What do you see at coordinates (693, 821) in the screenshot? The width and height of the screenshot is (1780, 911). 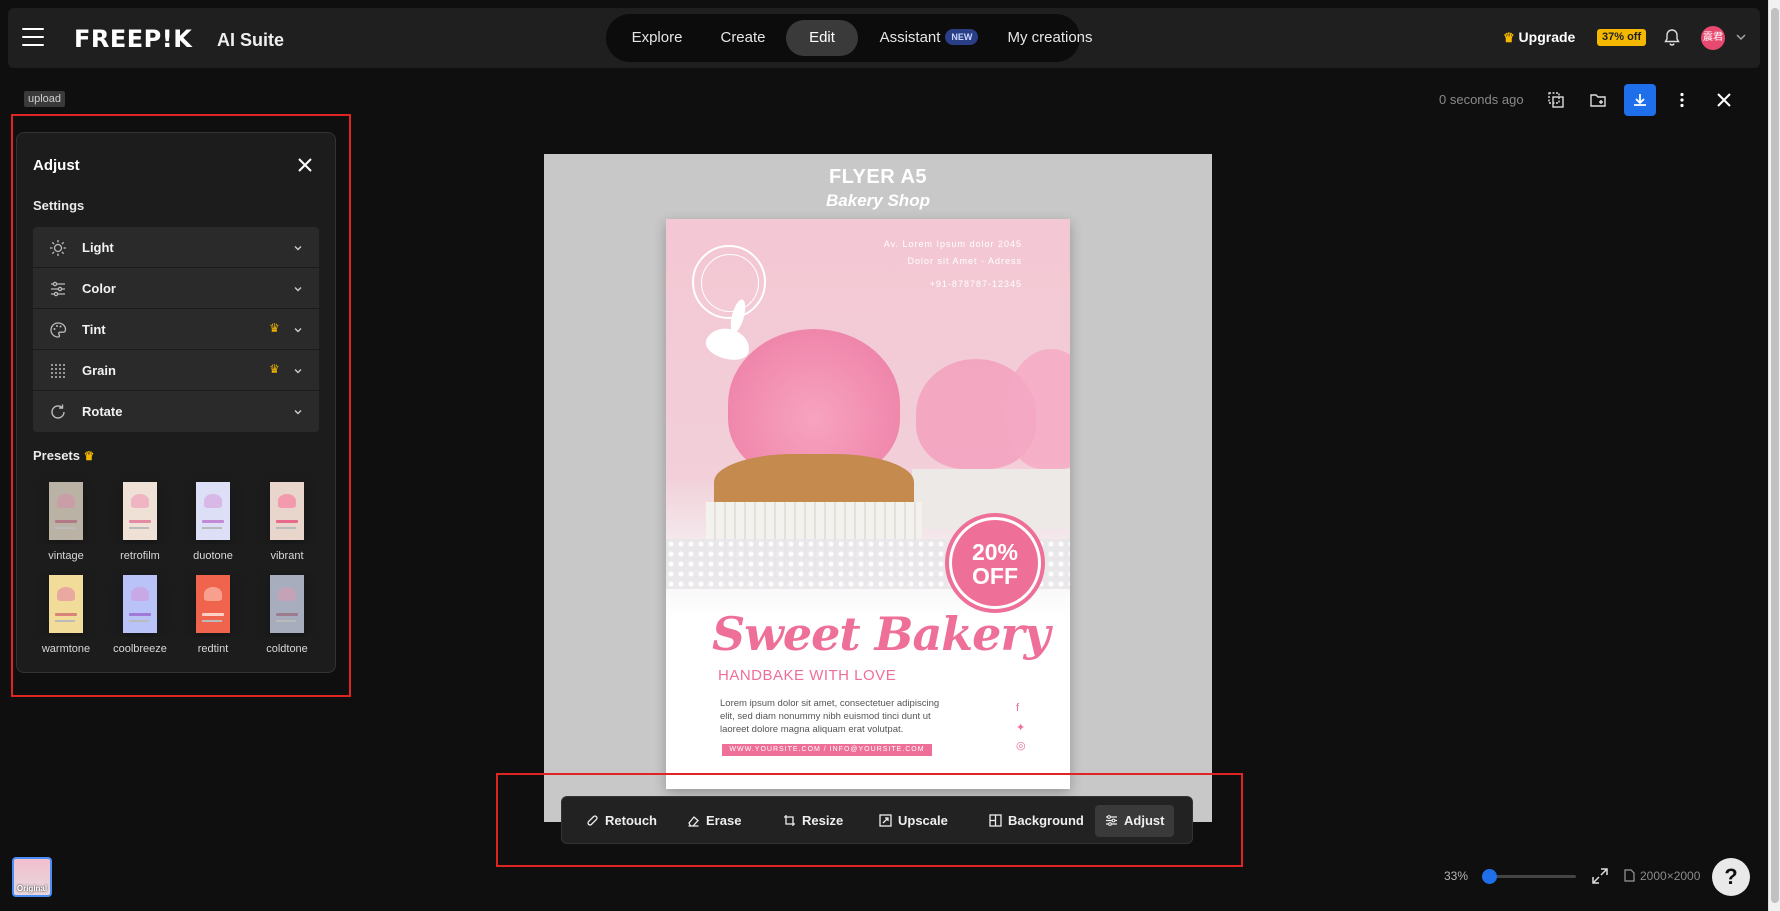 I see `eraser-icon` at bounding box center [693, 821].